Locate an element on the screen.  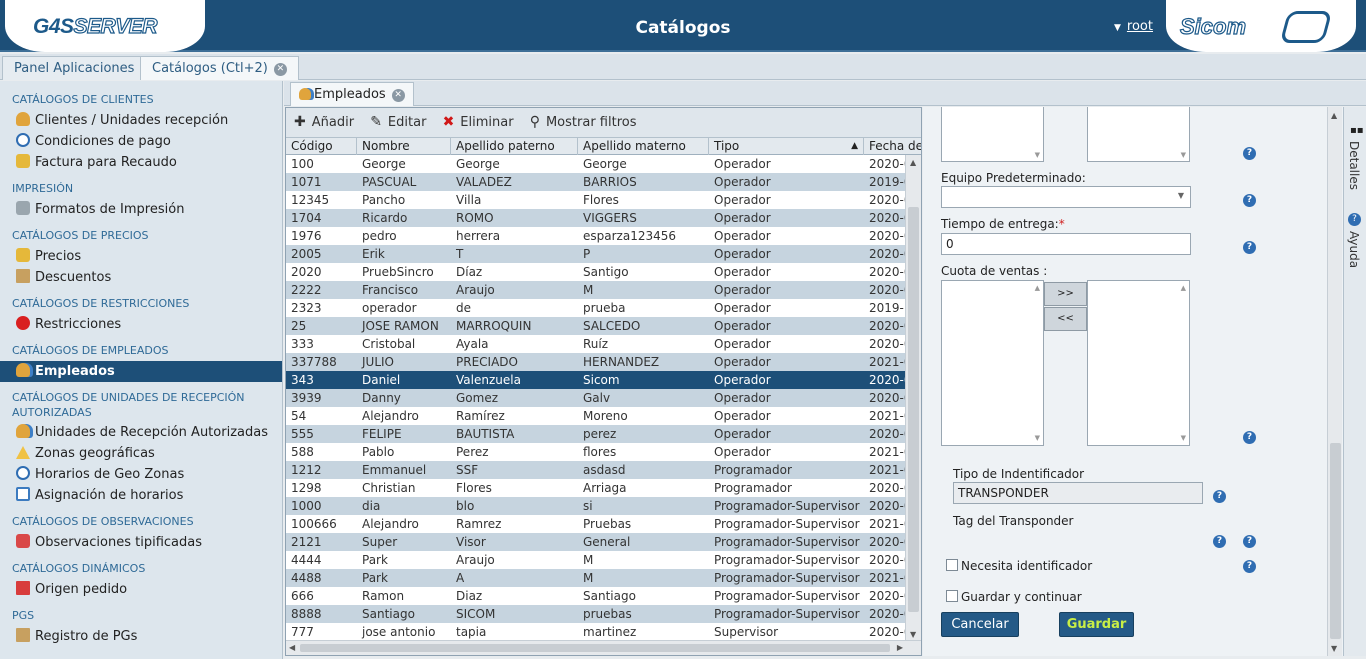
table-row: 12345 Pancho Villa Flores Operador 2020-0 is located at coordinates (596, 200).